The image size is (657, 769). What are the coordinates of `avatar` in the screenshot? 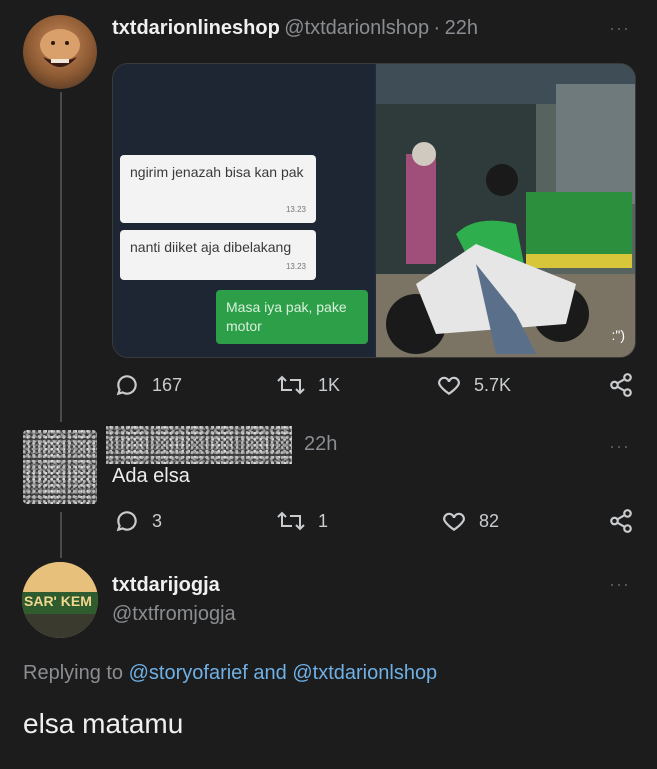 It's located at (60, 52).